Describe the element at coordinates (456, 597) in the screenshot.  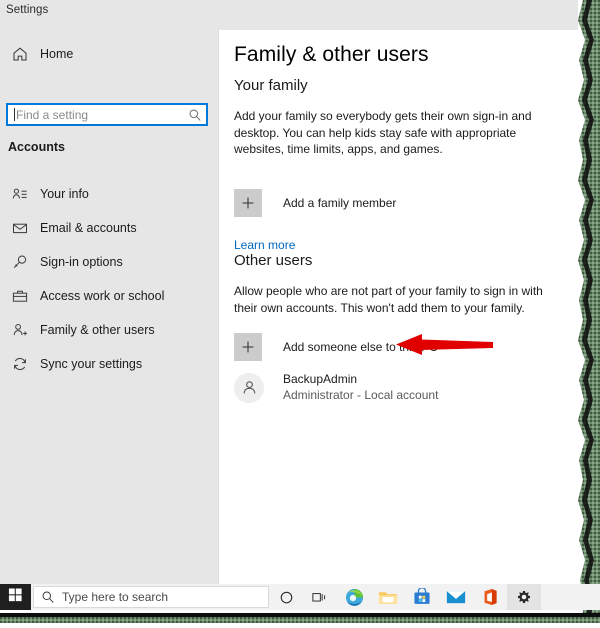
I see `mail-icon` at that location.